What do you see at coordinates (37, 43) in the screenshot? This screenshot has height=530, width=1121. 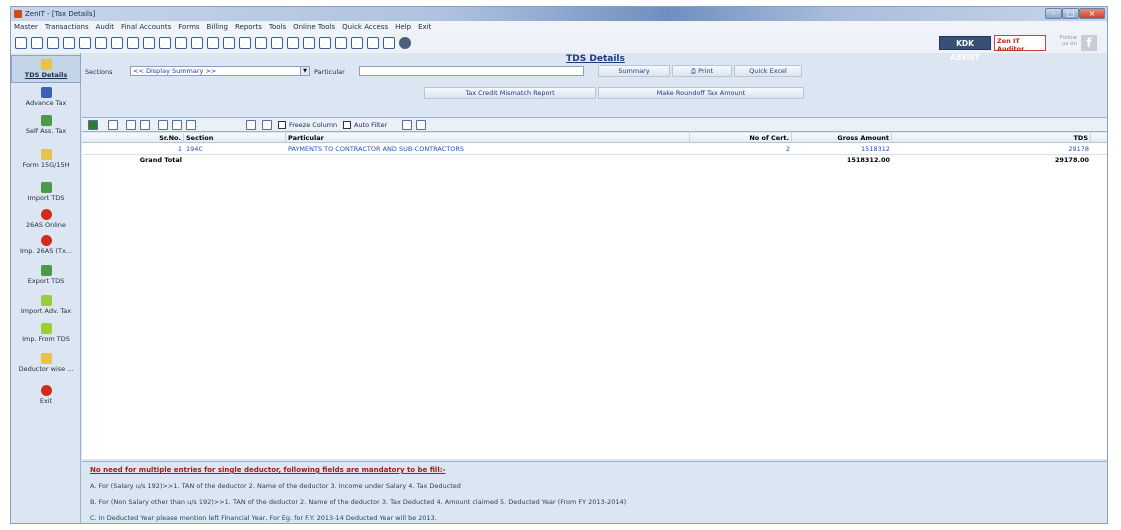 I see `home-icon` at bounding box center [37, 43].